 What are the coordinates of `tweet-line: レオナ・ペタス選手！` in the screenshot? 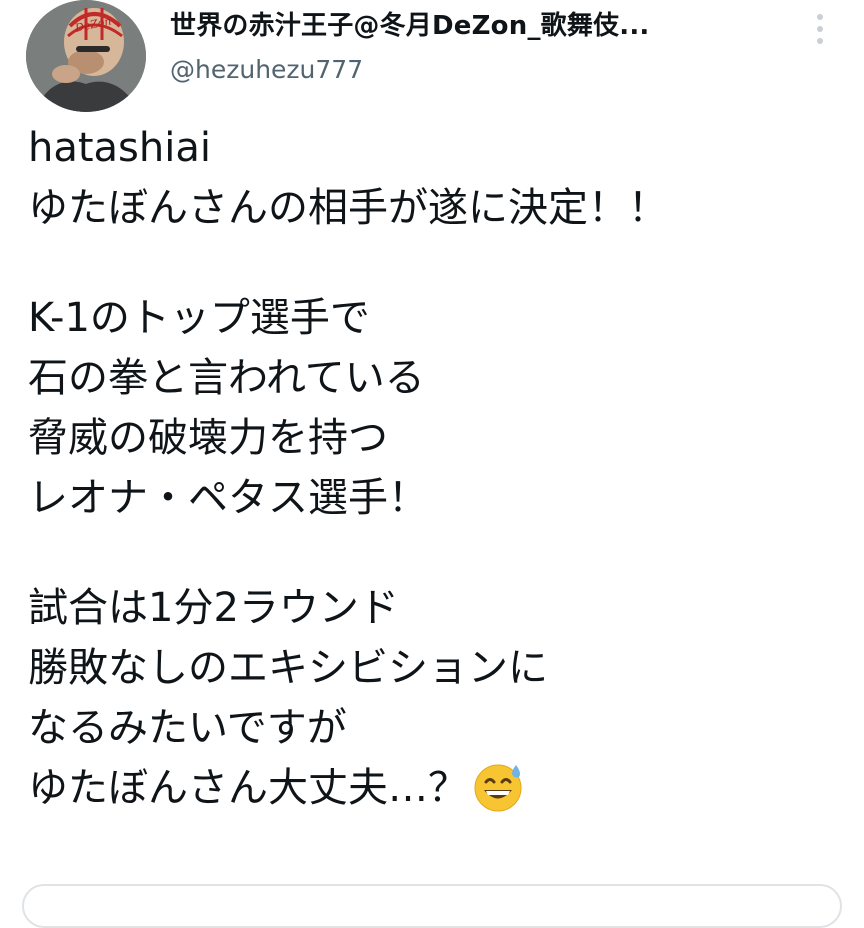 It's located at (228, 498).